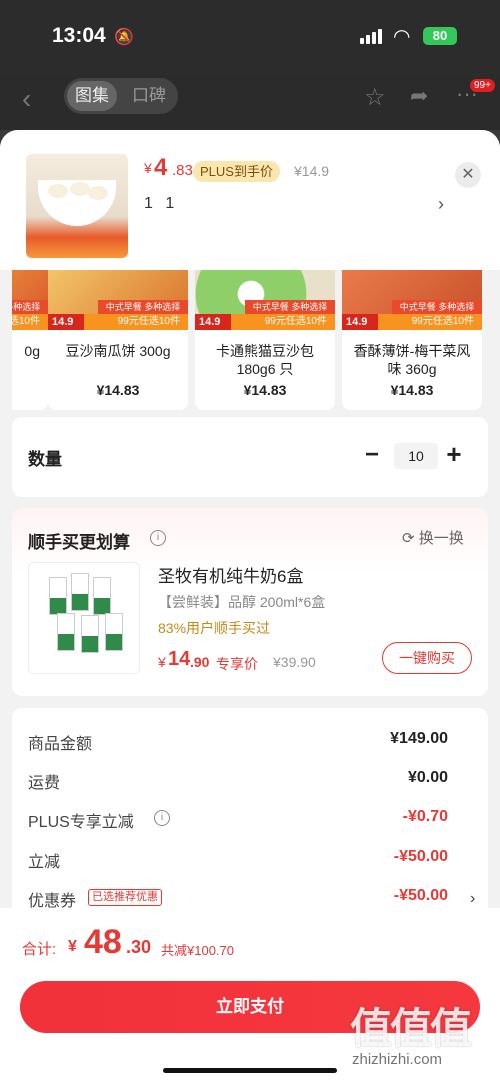  What do you see at coordinates (161, 167) in the screenshot?
I see `price-integer: 4` at bounding box center [161, 167].